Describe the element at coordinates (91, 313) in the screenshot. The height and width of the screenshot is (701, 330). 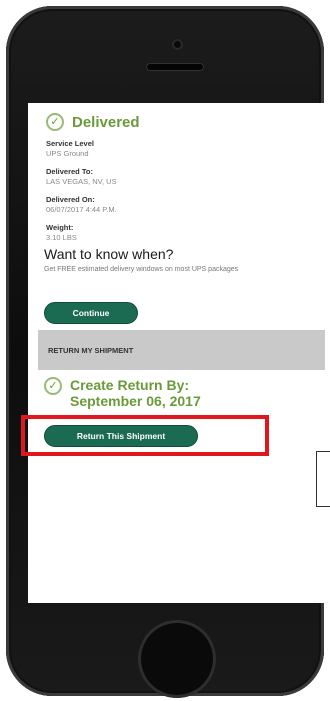
I see `continue-button: Continue` at that location.